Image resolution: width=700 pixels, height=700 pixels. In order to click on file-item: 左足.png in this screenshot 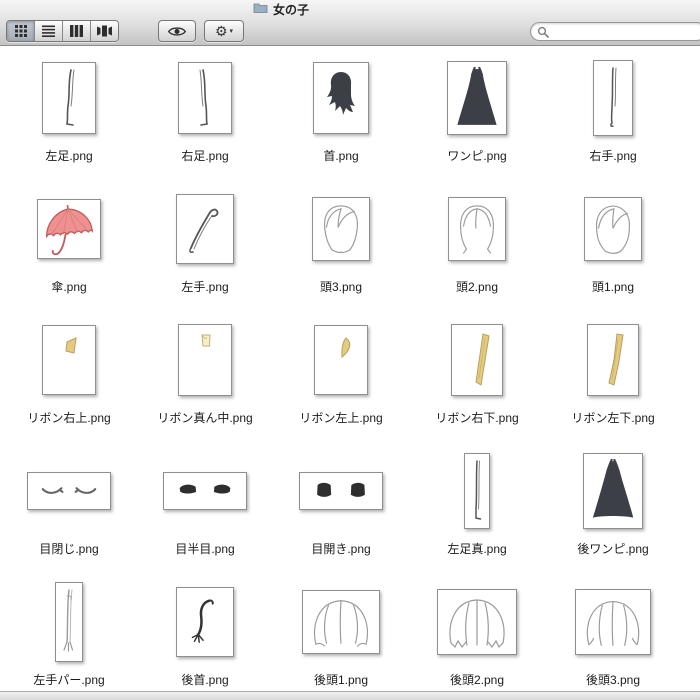, I will do `click(69, 111)`.